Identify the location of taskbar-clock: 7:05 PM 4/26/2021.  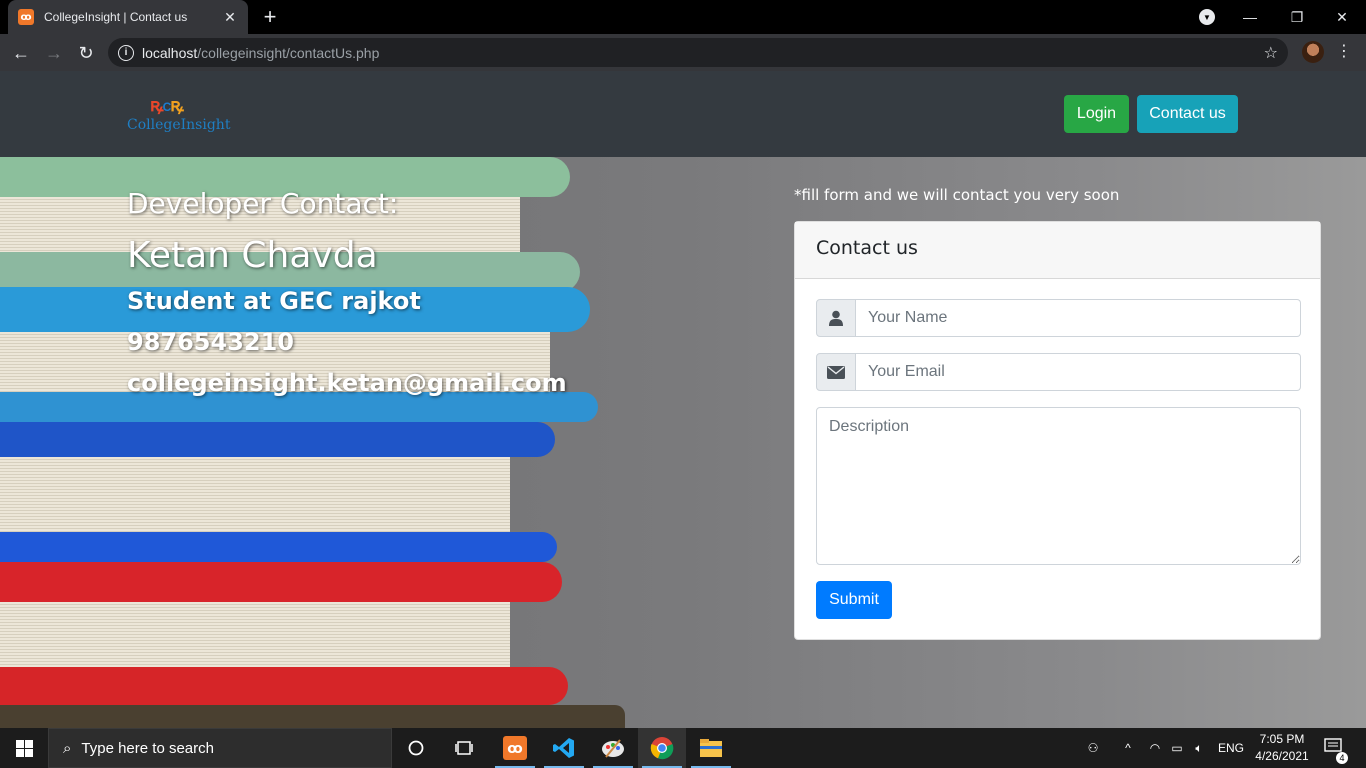
(1282, 748).